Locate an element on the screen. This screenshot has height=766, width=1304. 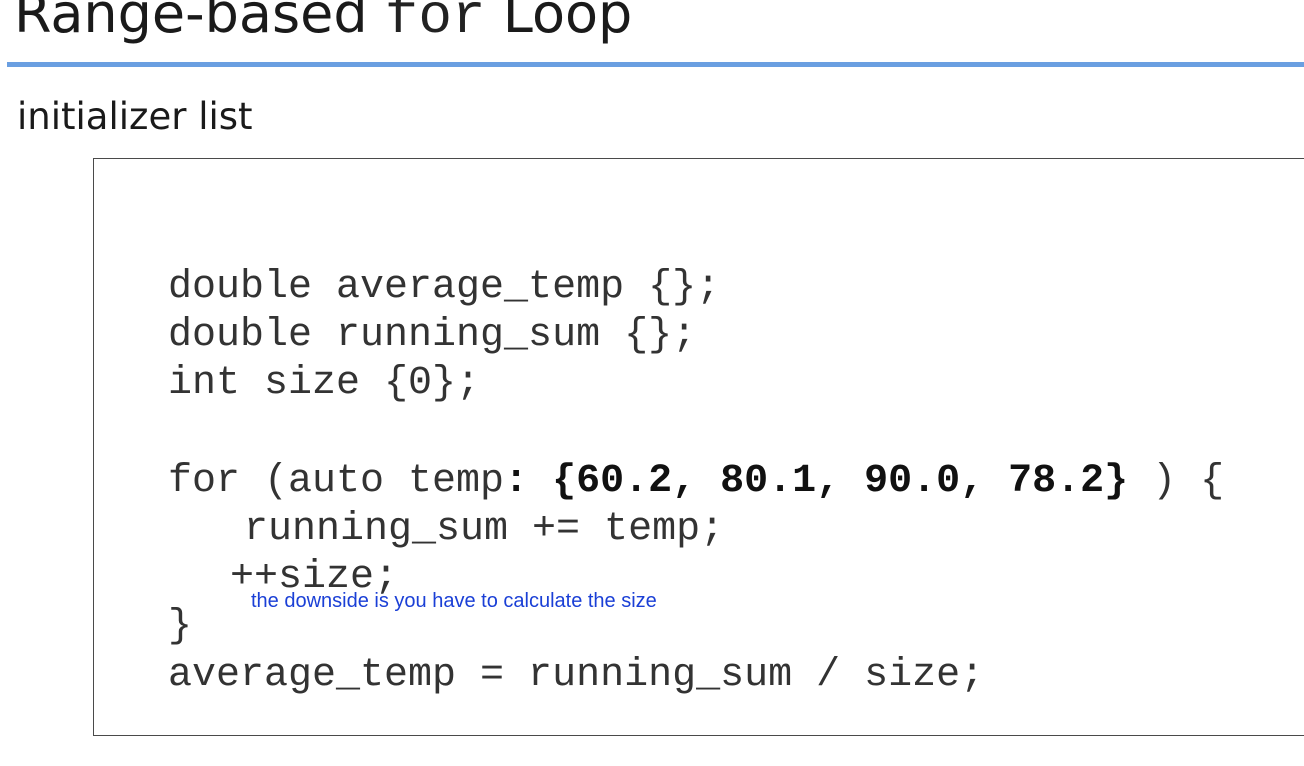
code-line-1: double average_temp {}; is located at coordinates (444, 287).